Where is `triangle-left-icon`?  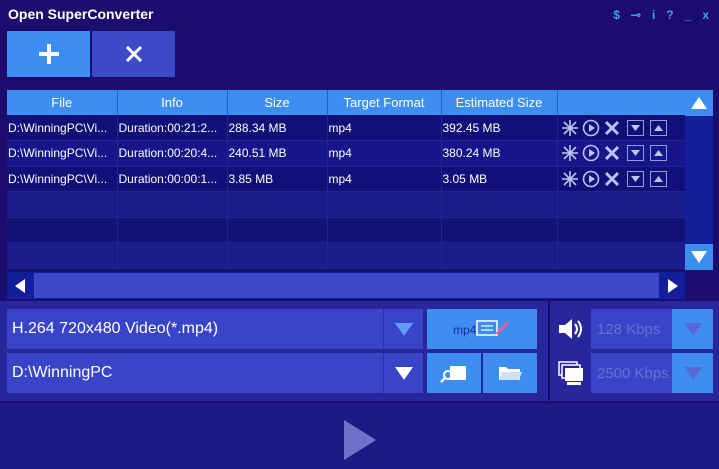
triangle-left-icon is located at coordinates (19, 285).